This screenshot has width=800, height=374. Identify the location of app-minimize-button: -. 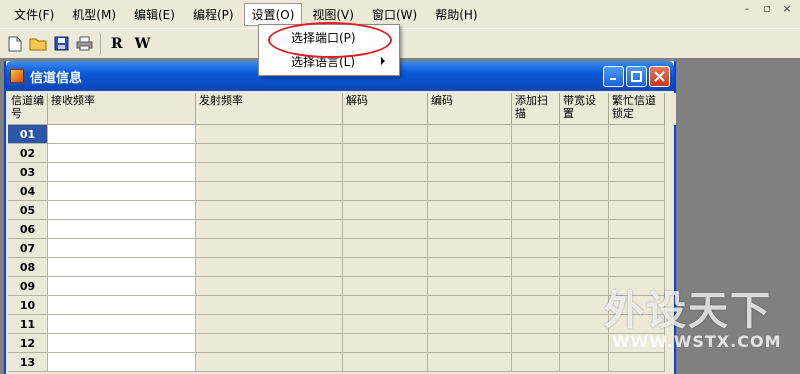
(747, 8).